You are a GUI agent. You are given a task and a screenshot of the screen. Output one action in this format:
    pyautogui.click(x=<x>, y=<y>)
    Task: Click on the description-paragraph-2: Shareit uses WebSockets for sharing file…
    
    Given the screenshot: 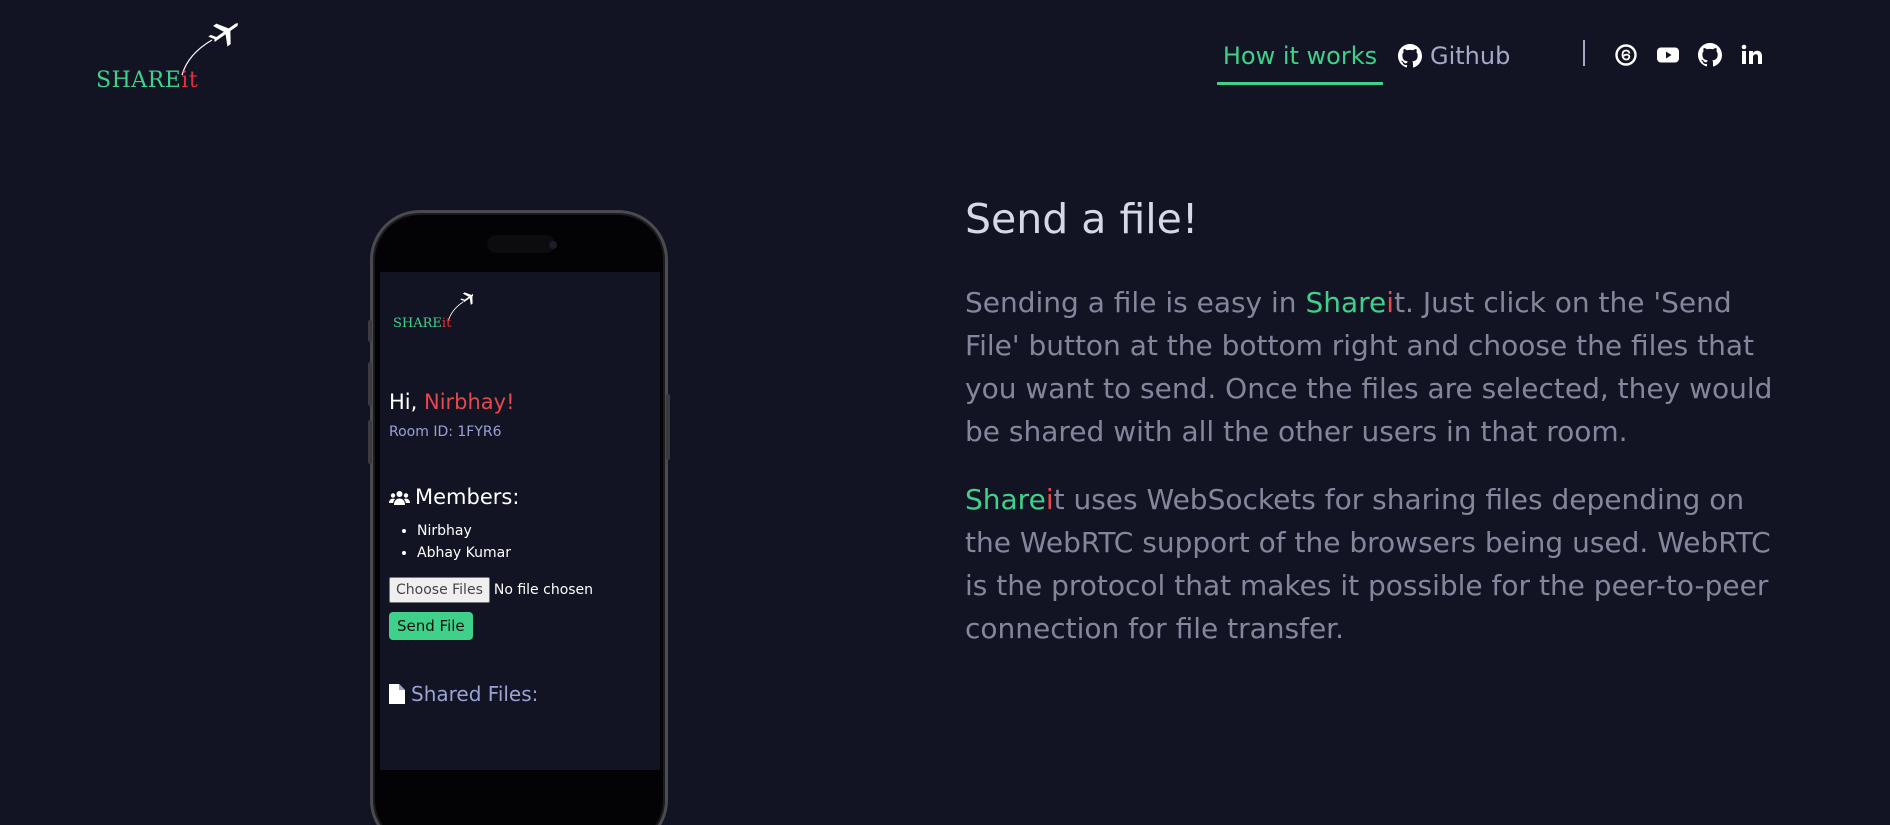 What is the action you would take?
    pyautogui.click(x=1368, y=564)
    